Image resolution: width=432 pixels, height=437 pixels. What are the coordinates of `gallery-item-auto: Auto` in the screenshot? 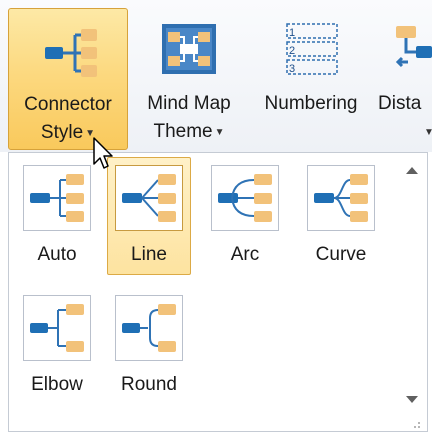 It's located at (57, 216).